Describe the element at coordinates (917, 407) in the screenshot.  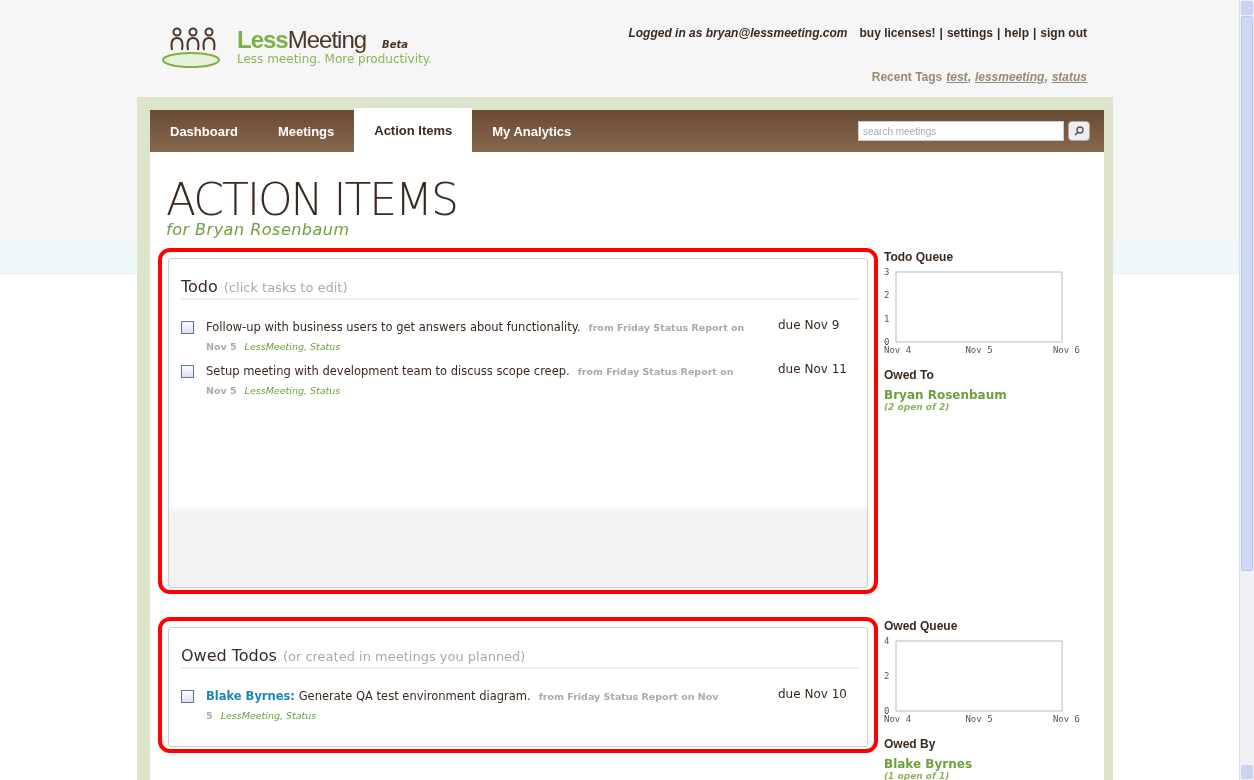
I see `person-count: (2 open of 2)` at that location.